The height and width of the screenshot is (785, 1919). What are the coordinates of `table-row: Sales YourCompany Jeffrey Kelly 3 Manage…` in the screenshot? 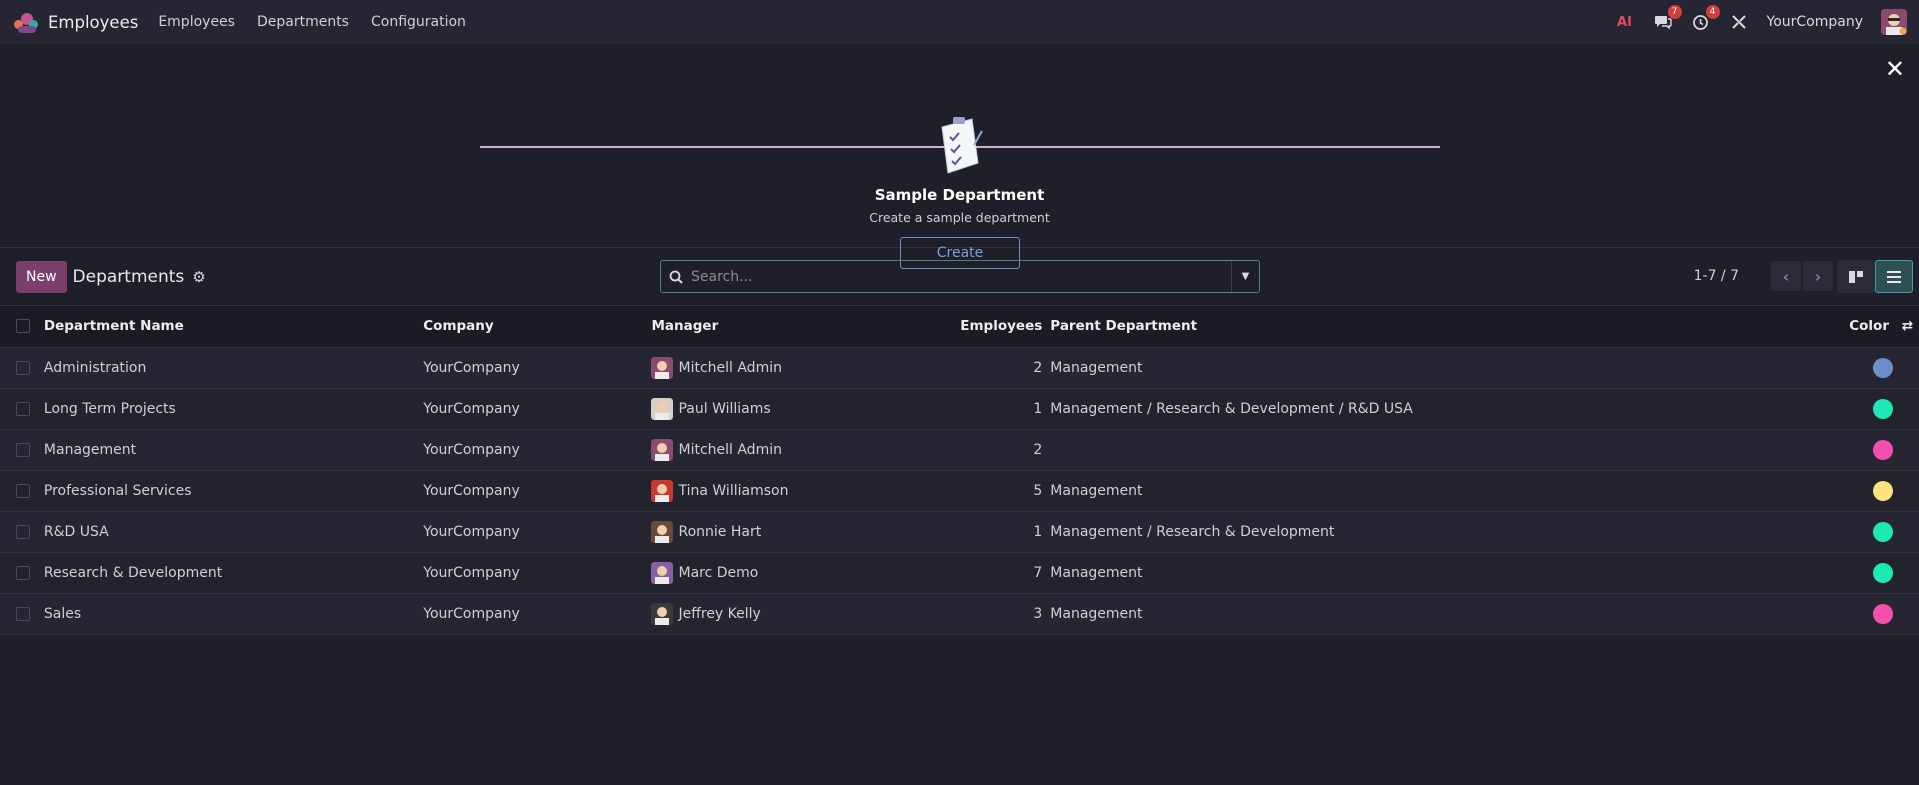 It's located at (959, 614).